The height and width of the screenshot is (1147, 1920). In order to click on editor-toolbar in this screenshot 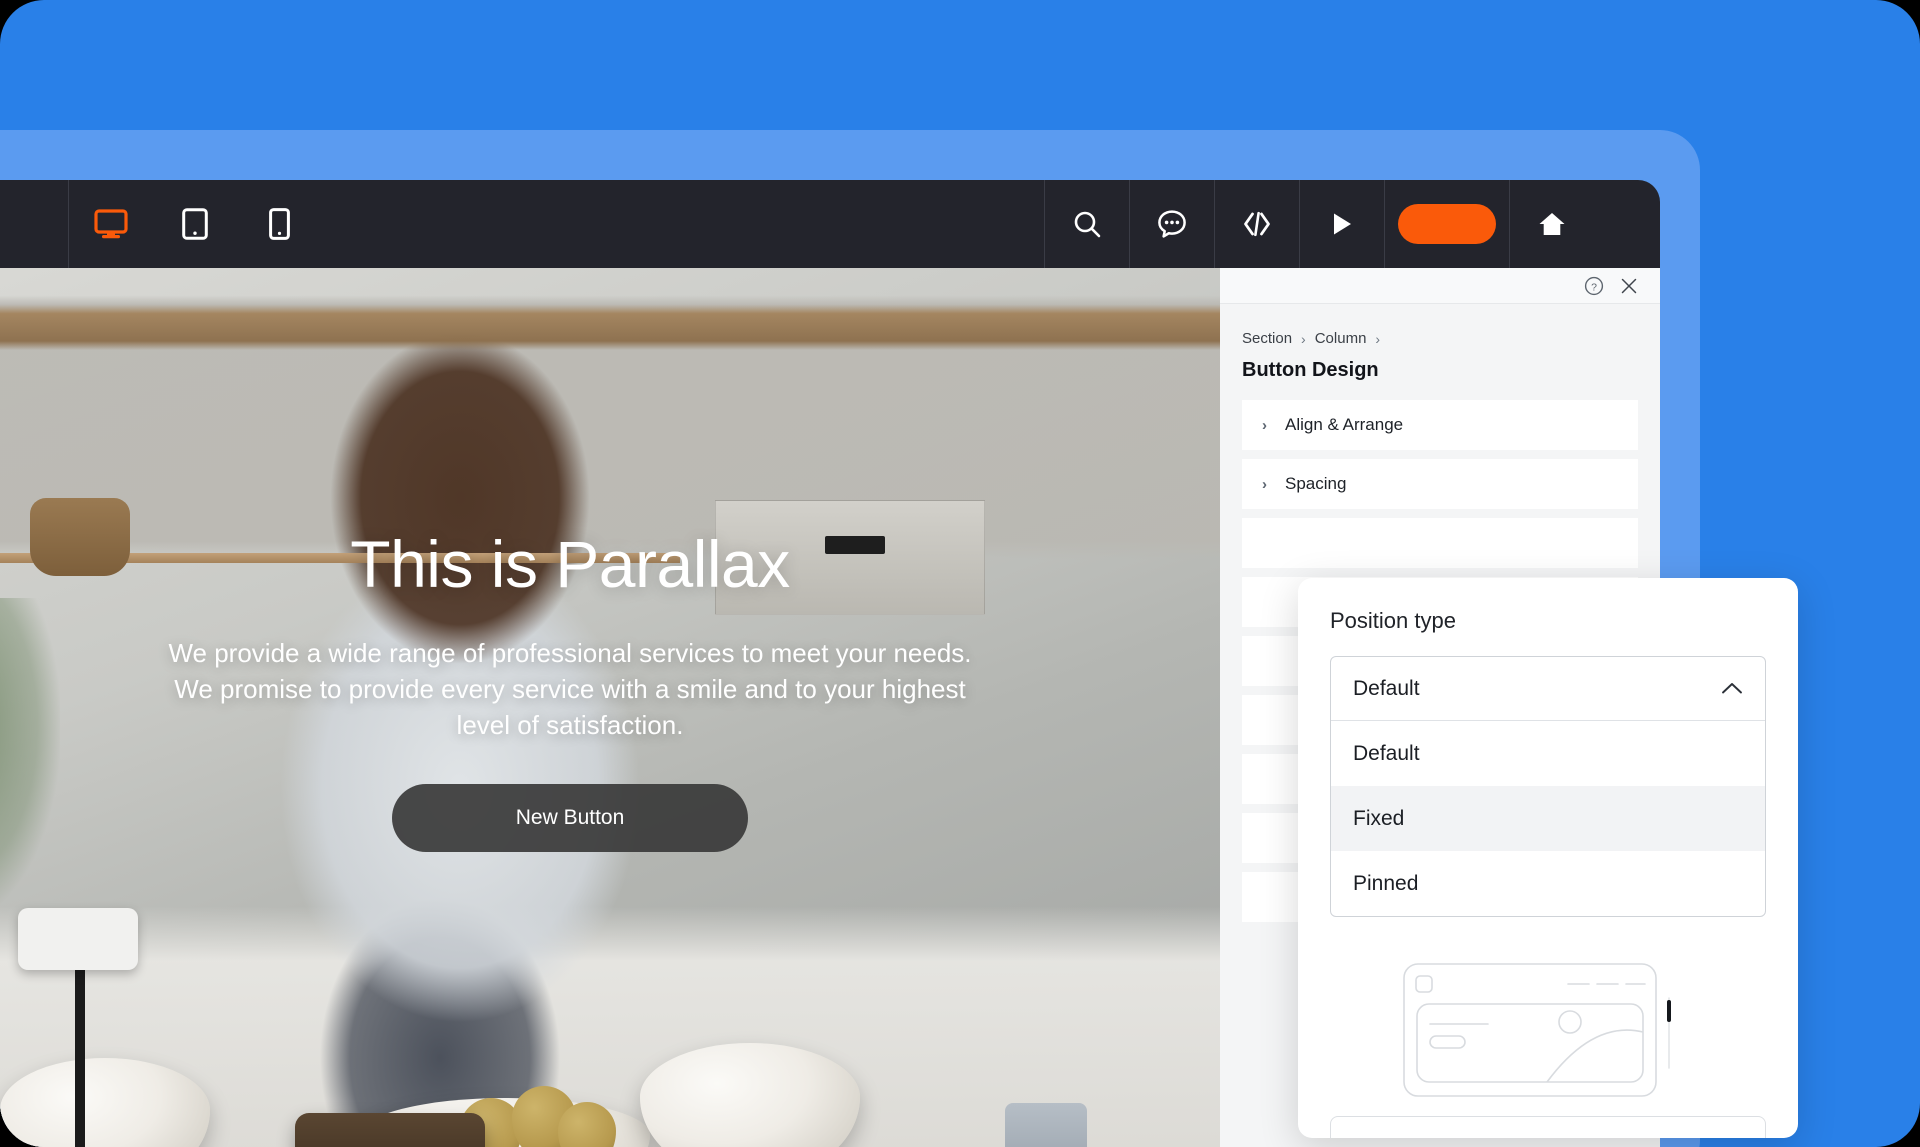, I will do `click(830, 224)`.